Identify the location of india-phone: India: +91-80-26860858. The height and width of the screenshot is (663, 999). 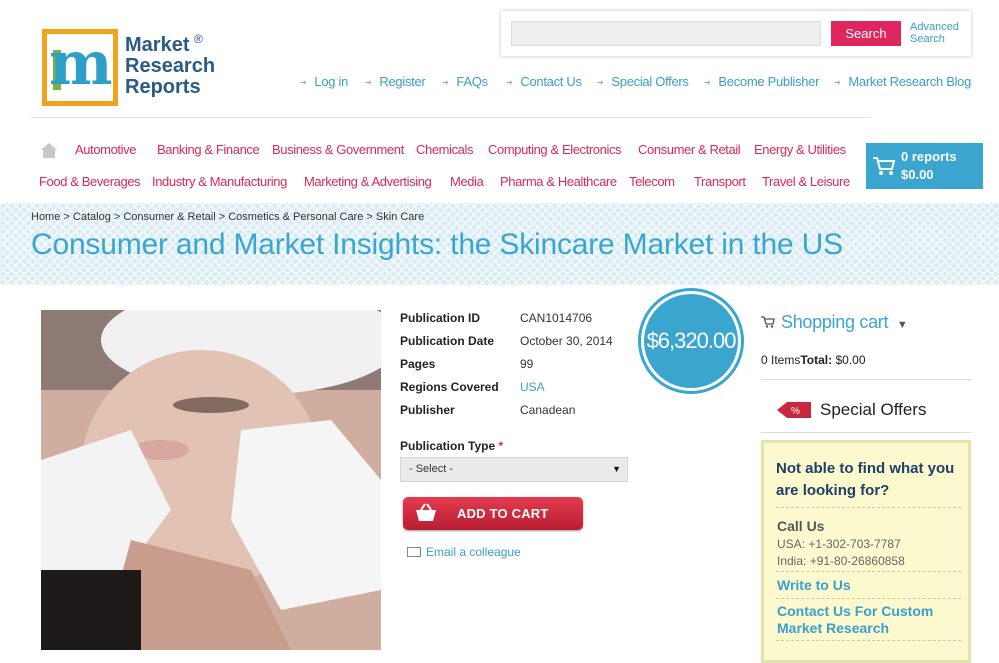
(841, 561).